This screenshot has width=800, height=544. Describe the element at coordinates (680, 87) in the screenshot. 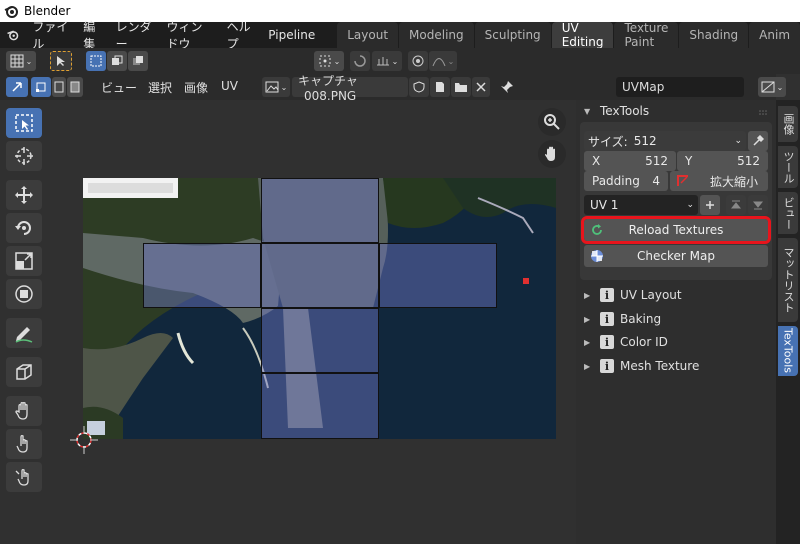

I see `uvmap-name-field: UVMap` at that location.